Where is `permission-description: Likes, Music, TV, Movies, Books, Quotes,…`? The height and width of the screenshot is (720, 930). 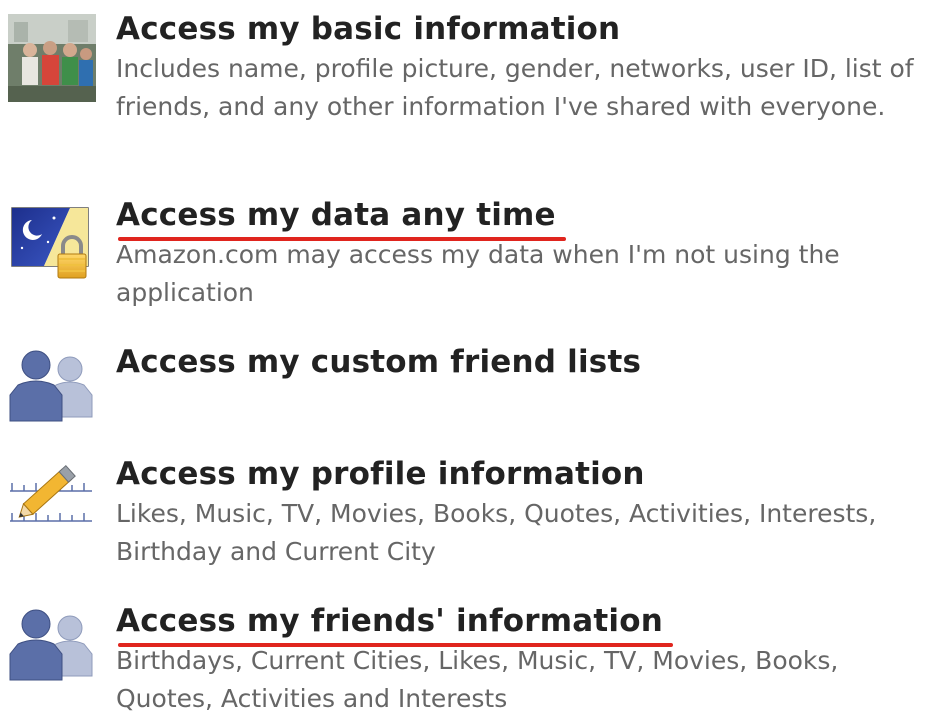 permission-description: Likes, Music, TV, Movies, Books, Quotes,… is located at coordinates (496, 532).